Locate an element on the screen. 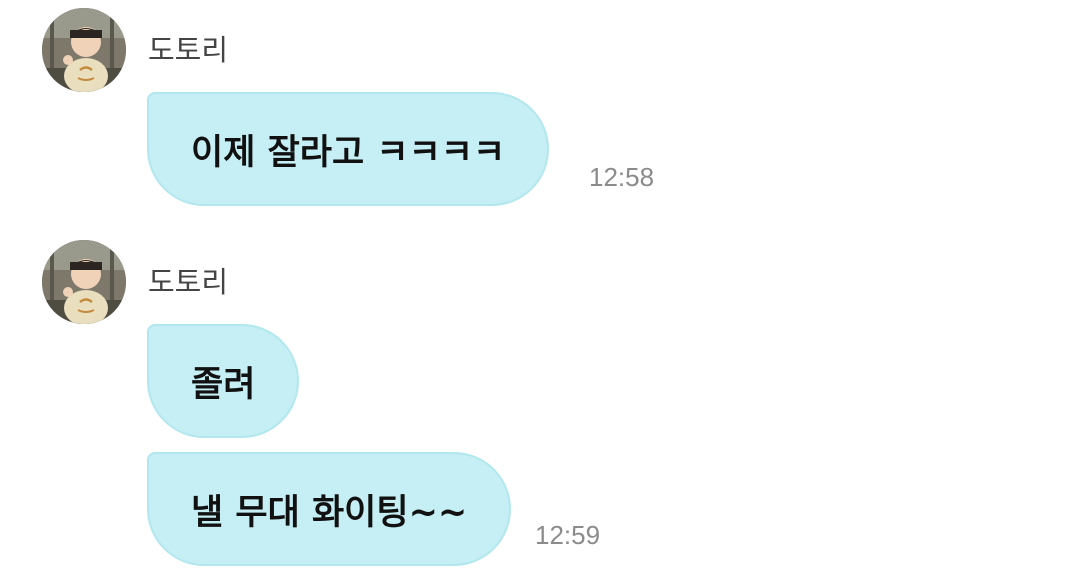 The height and width of the screenshot is (586, 1080). message-bubble: 이제 잘라고 ㅋㅋㅋㅋ is located at coordinates (348, 149).